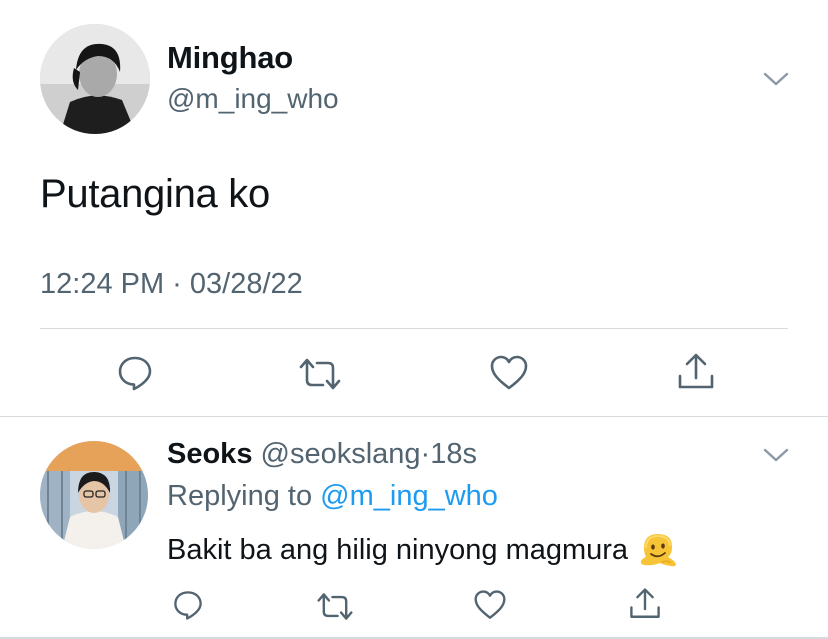 This screenshot has width=828, height=639. I want to click on reply-text-line: Bakit ba ang hilig ninyong magmura, so click(422, 550).